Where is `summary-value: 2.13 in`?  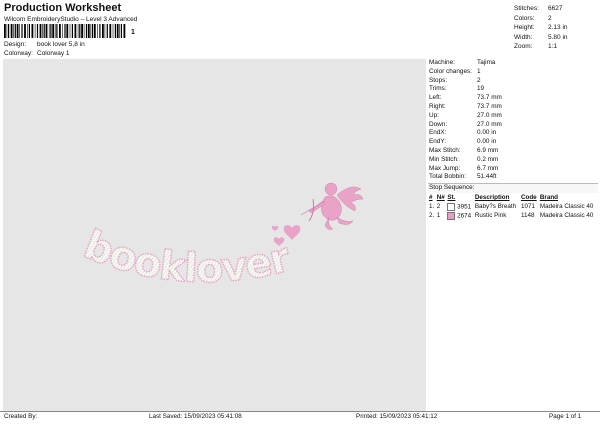
summary-value: 2.13 in is located at coordinates (558, 28).